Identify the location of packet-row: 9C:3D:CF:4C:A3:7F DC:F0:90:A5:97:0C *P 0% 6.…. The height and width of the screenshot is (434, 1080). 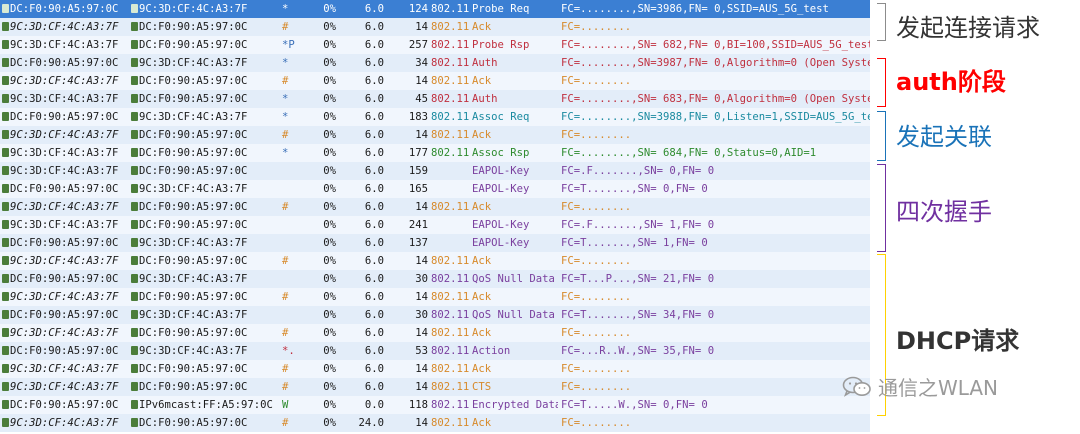
(435, 45).